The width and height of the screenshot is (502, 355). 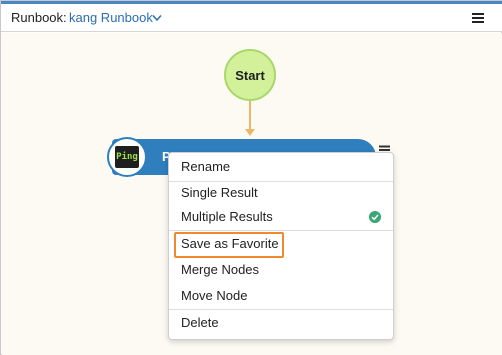 I want to click on menu-item-delete: Delete, so click(x=281, y=323).